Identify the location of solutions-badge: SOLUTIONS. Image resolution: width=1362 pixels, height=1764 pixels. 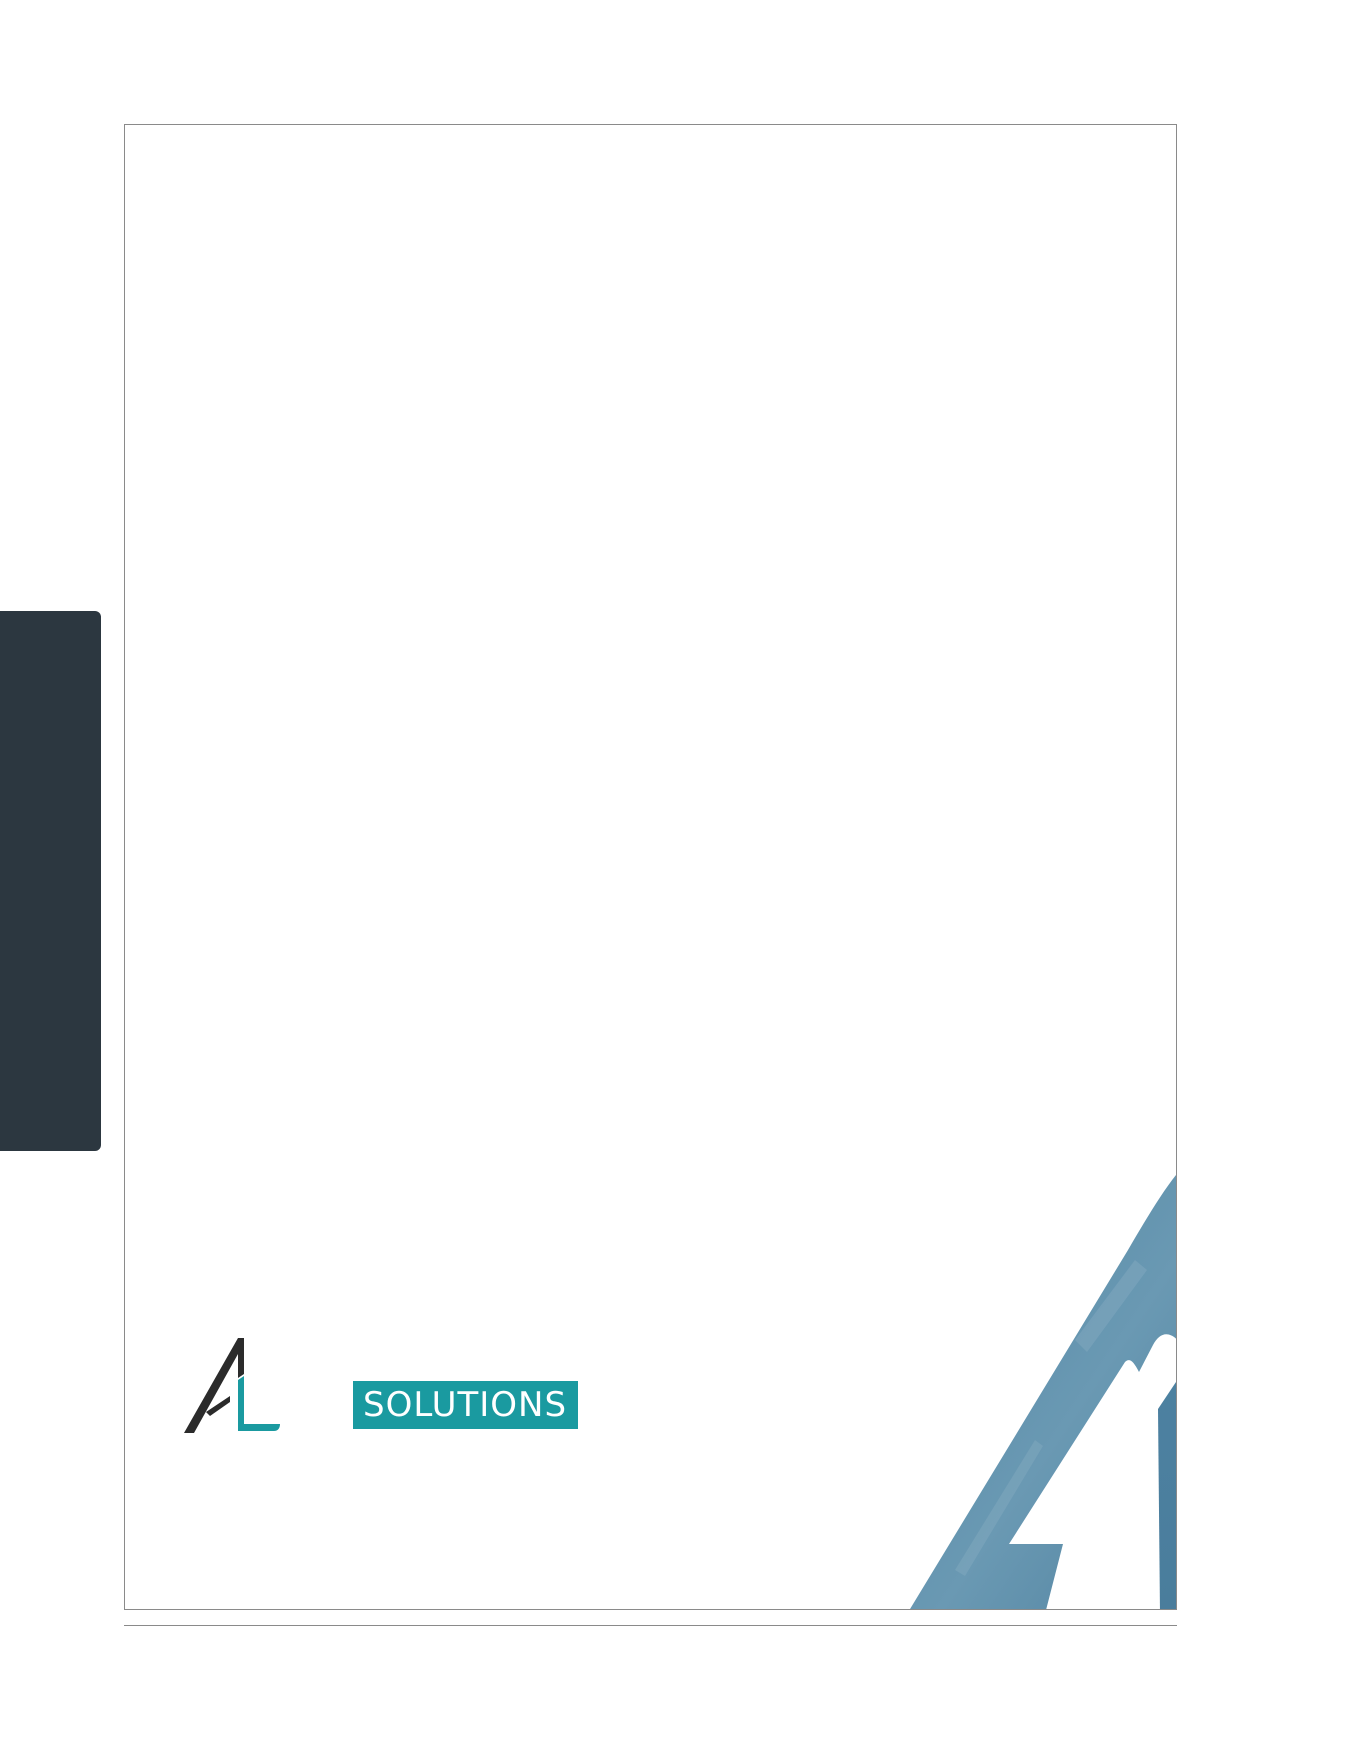
(465, 1405).